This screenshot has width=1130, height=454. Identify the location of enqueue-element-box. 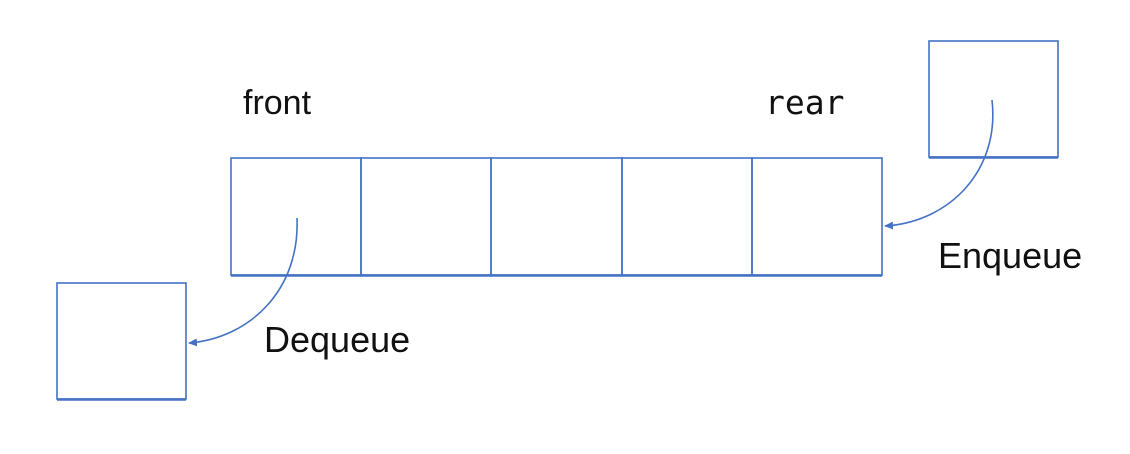
(993, 99).